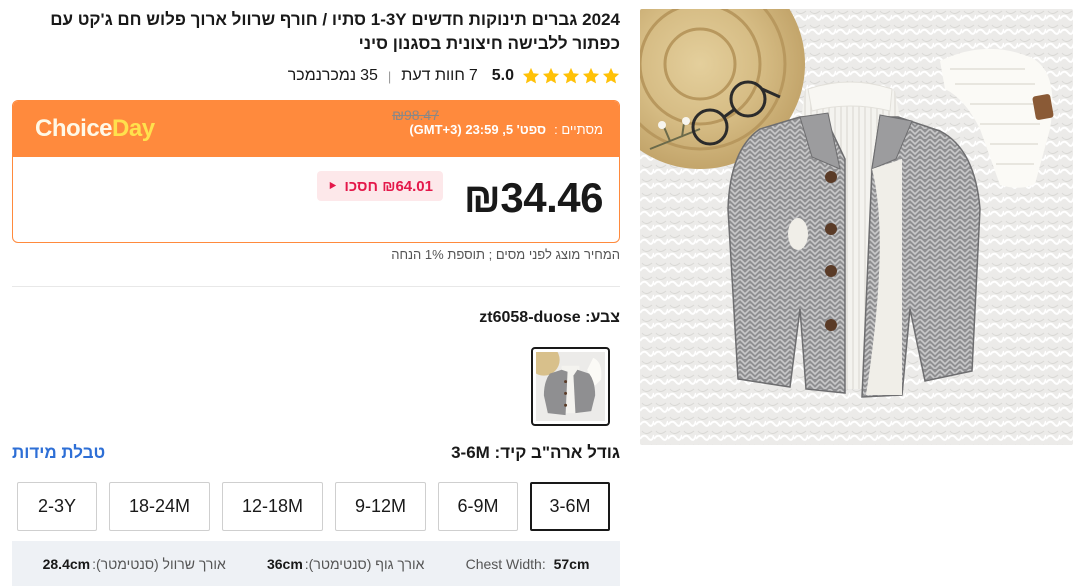  What do you see at coordinates (533, 197) in the screenshot?
I see `current-price: ₪34.46` at bounding box center [533, 197].